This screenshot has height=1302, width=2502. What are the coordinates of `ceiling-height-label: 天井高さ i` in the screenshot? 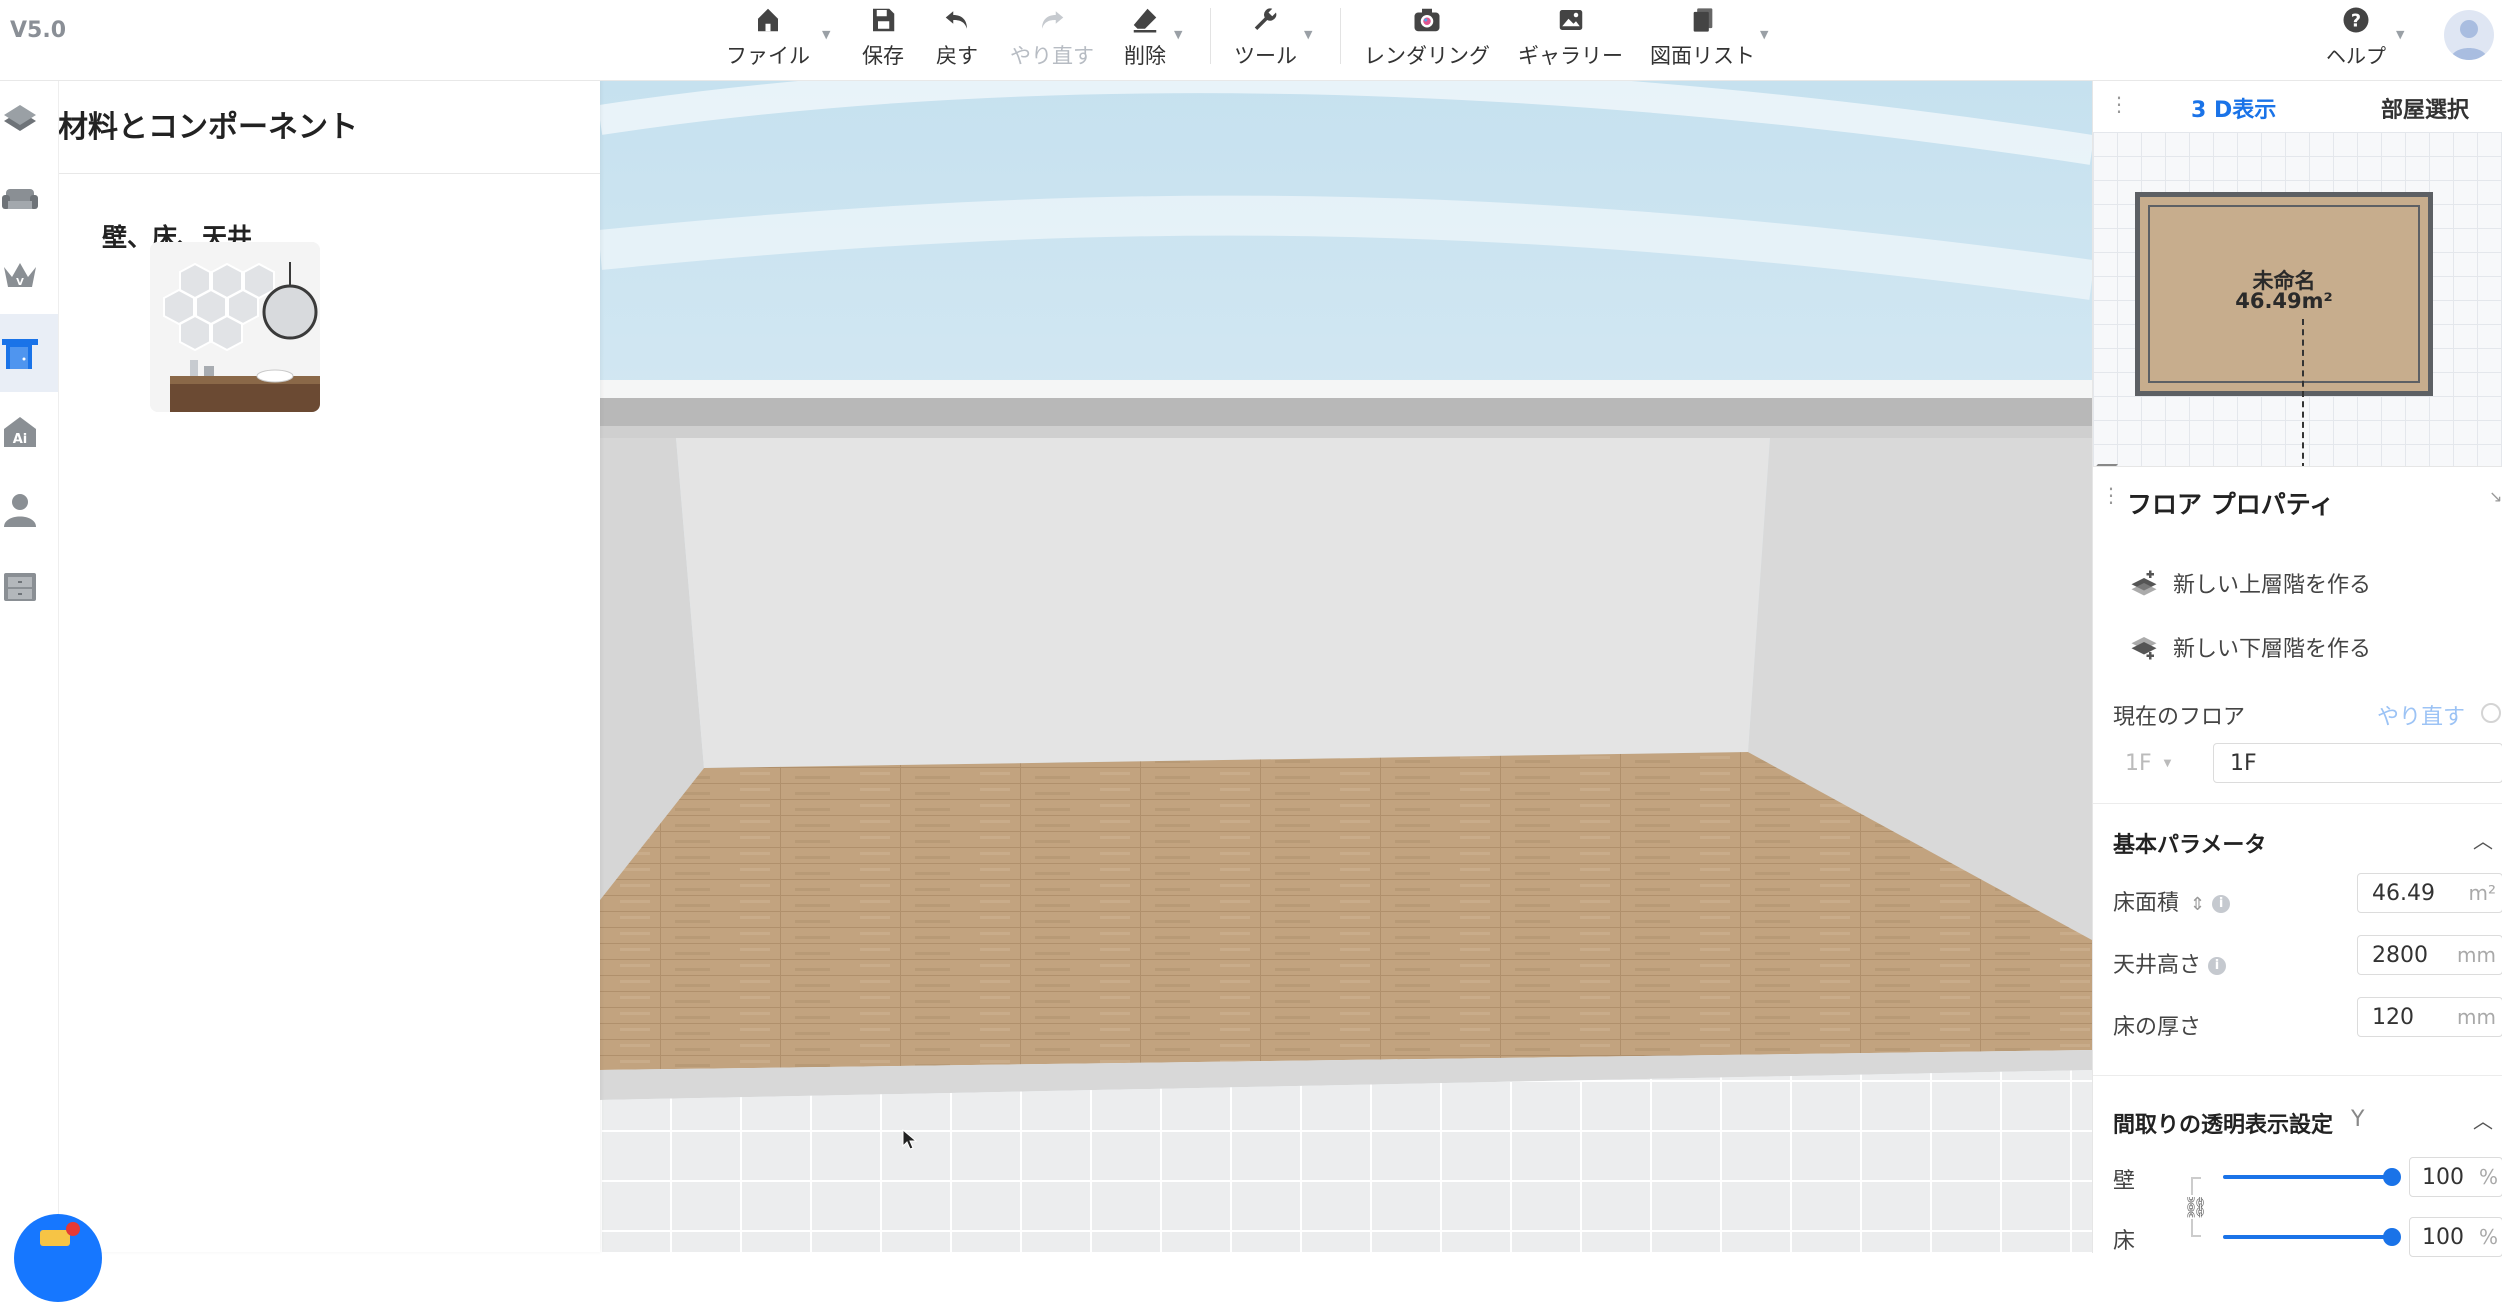 It's located at (2170, 963).